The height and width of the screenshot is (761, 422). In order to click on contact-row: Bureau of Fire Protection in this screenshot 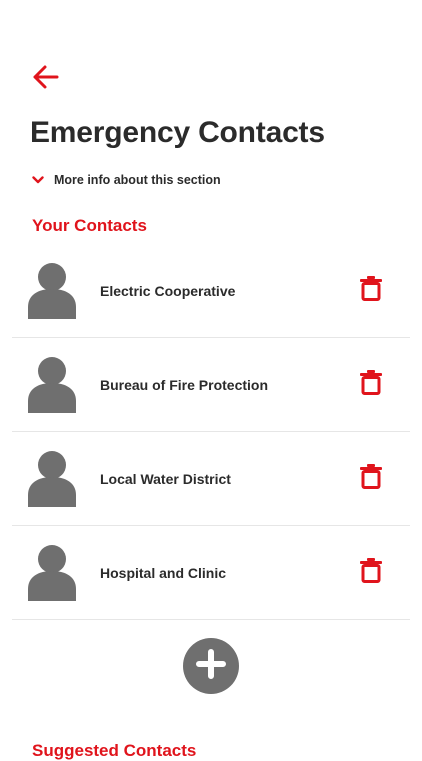, I will do `click(211, 385)`.